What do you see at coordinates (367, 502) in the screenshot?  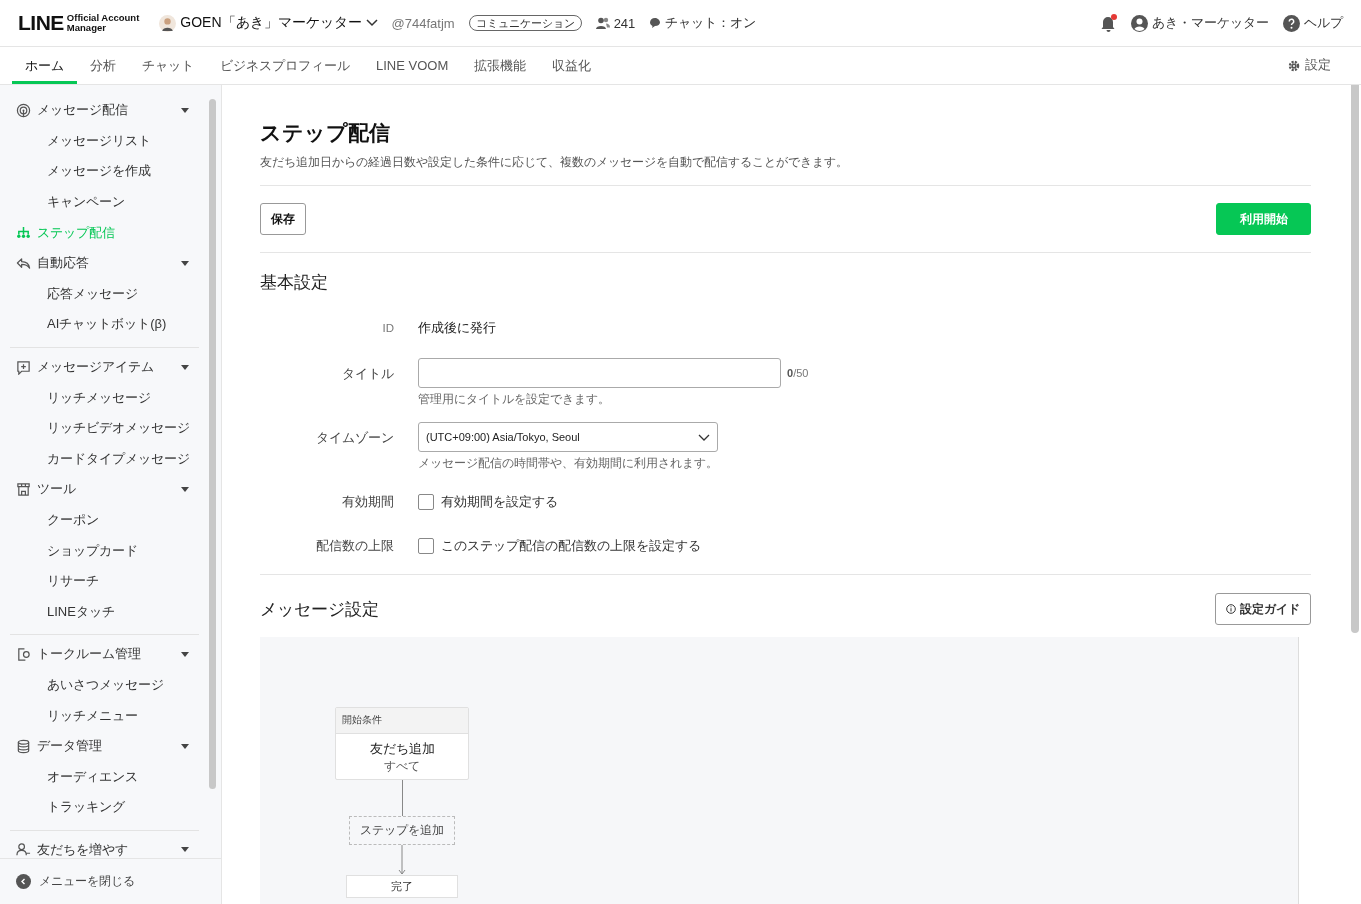 I see `field-label: 有効期間` at bounding box center [367, 502].